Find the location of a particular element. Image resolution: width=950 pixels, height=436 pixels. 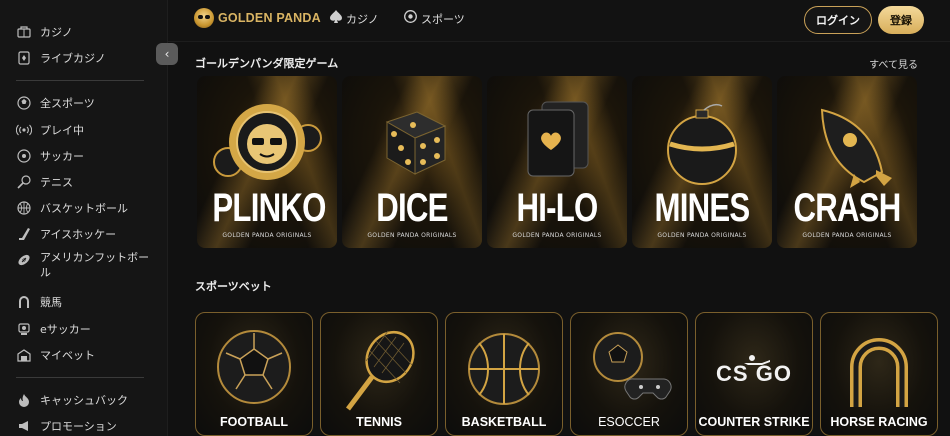

nav-sports: スポーツ is located at coordinates (434, 18).